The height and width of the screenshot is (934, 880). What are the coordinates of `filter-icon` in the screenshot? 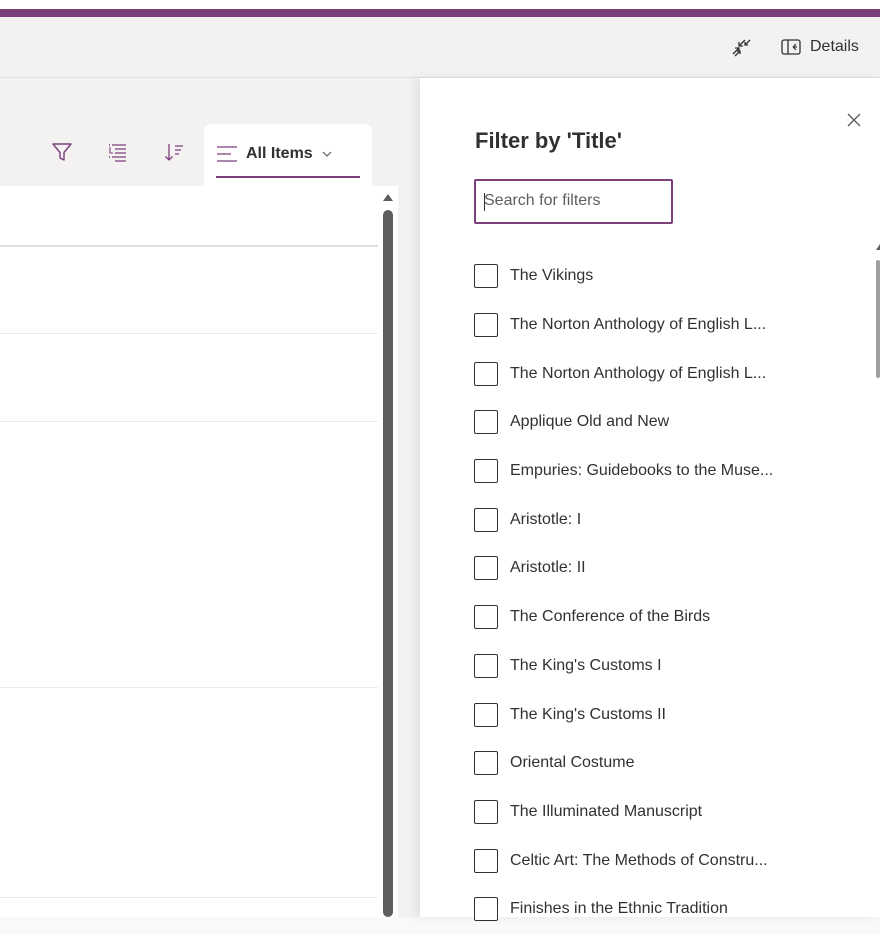 It's located at (62, 152).